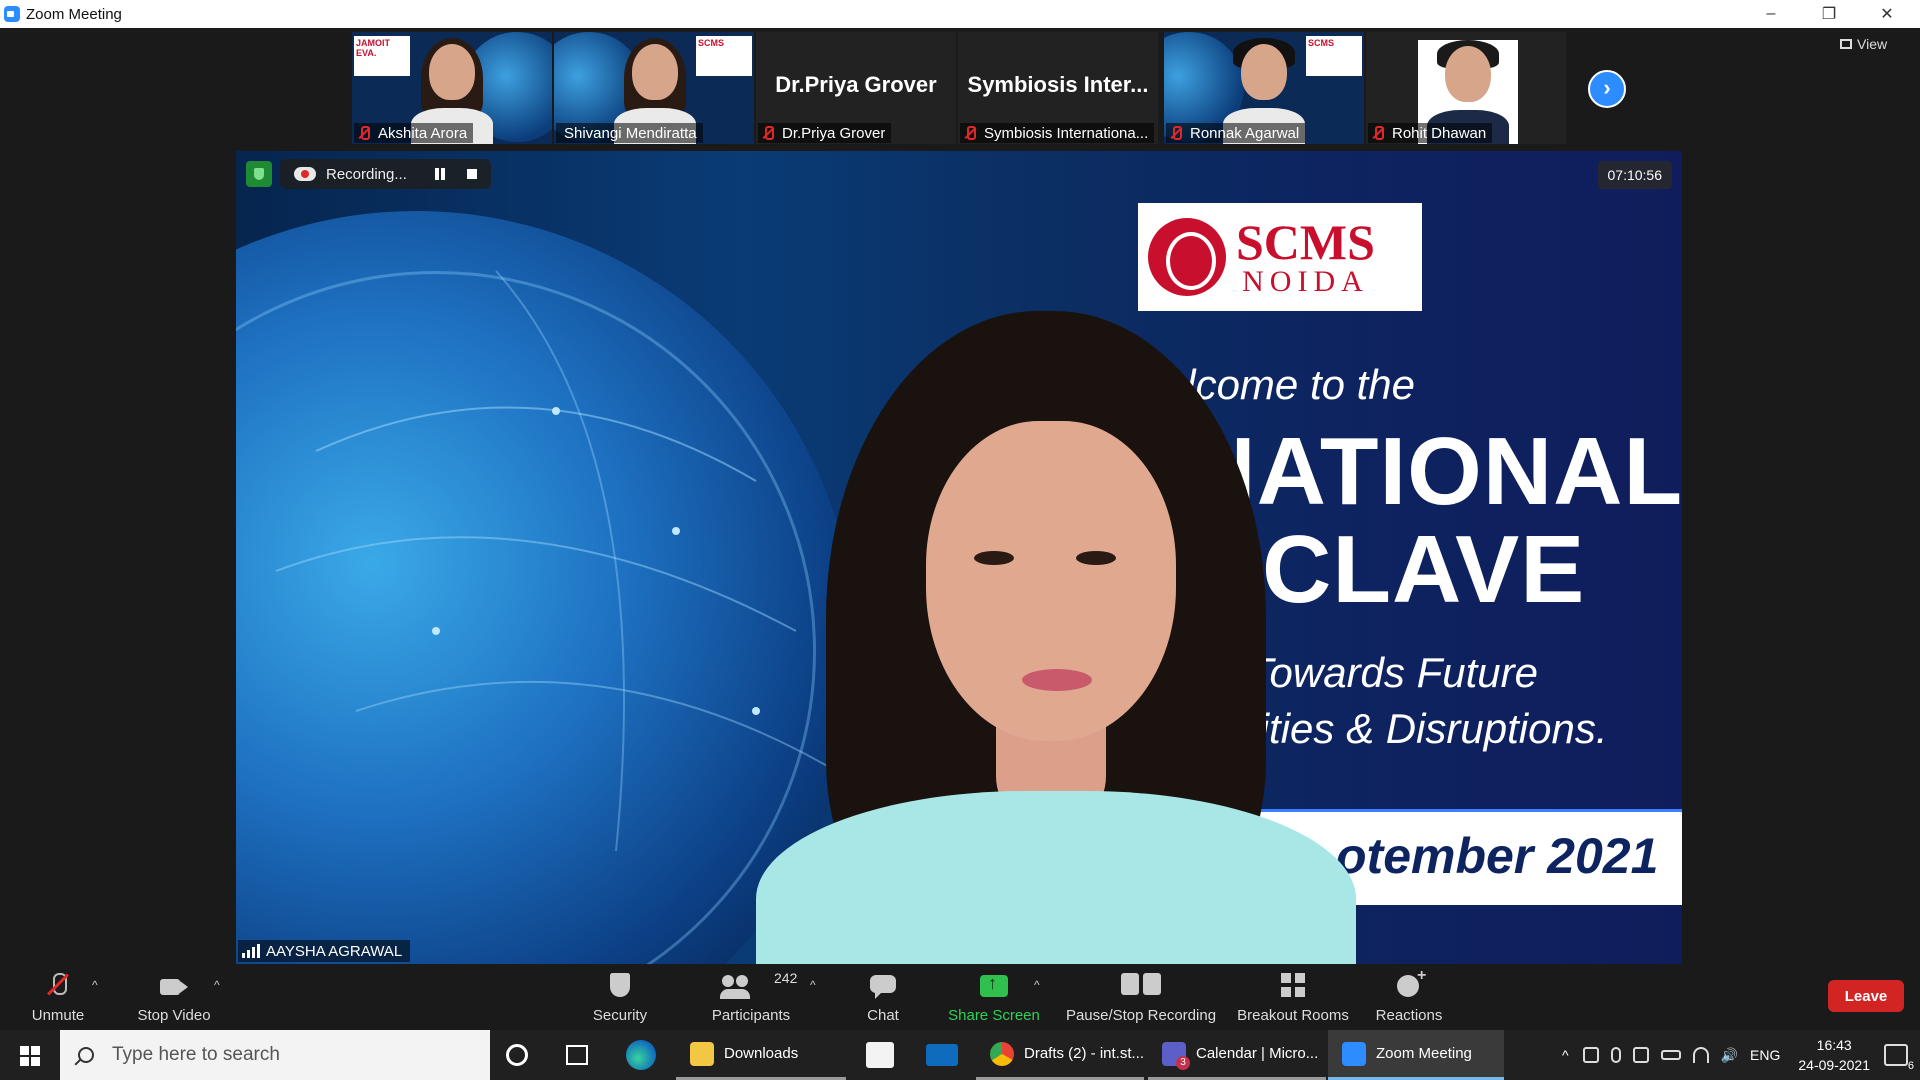 This screenshot has width=1920, height=1080. Describe the element at coordinates (1887, 14) in the screenshot. I see `close-button: ✕` at that location.